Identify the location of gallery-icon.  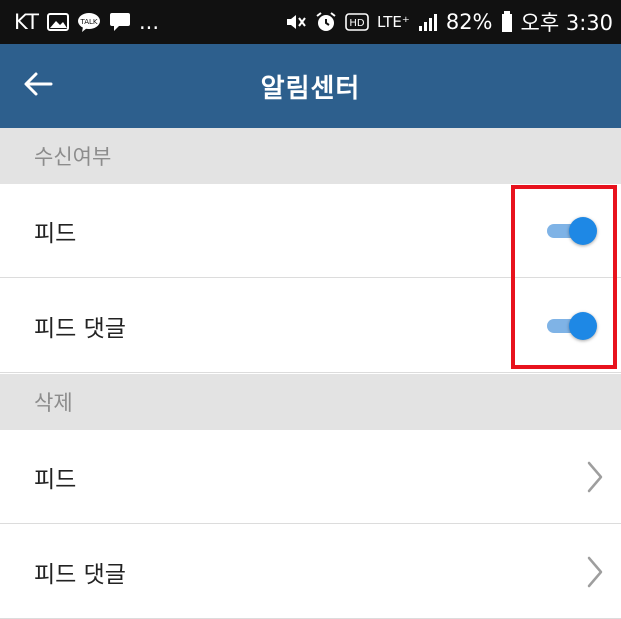
(57, 22).